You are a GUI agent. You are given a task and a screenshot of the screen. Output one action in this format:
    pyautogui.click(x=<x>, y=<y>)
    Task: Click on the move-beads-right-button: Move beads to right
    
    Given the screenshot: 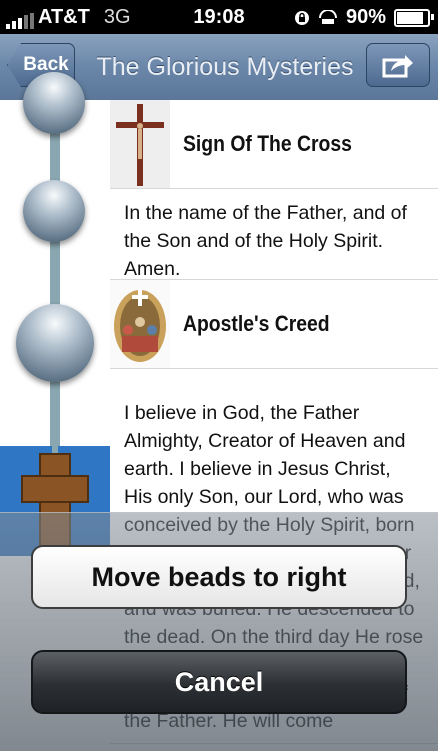 What is the action you would take?
    pyautogui.click(x=219, y=577)
    